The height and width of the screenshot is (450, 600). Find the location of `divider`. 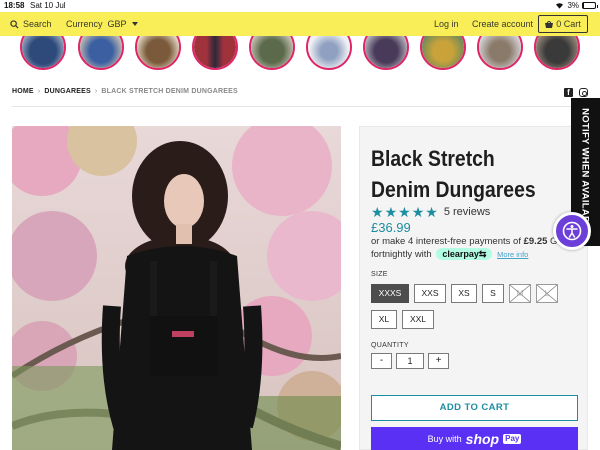

divider is located at coordinates (300, 106).